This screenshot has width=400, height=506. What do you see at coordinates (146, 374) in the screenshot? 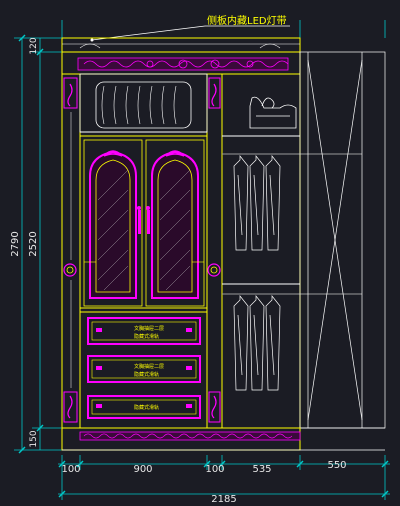
I see `drawer-2-label-line2: 隐藏式滑轨` at bounding box center [146, 374].